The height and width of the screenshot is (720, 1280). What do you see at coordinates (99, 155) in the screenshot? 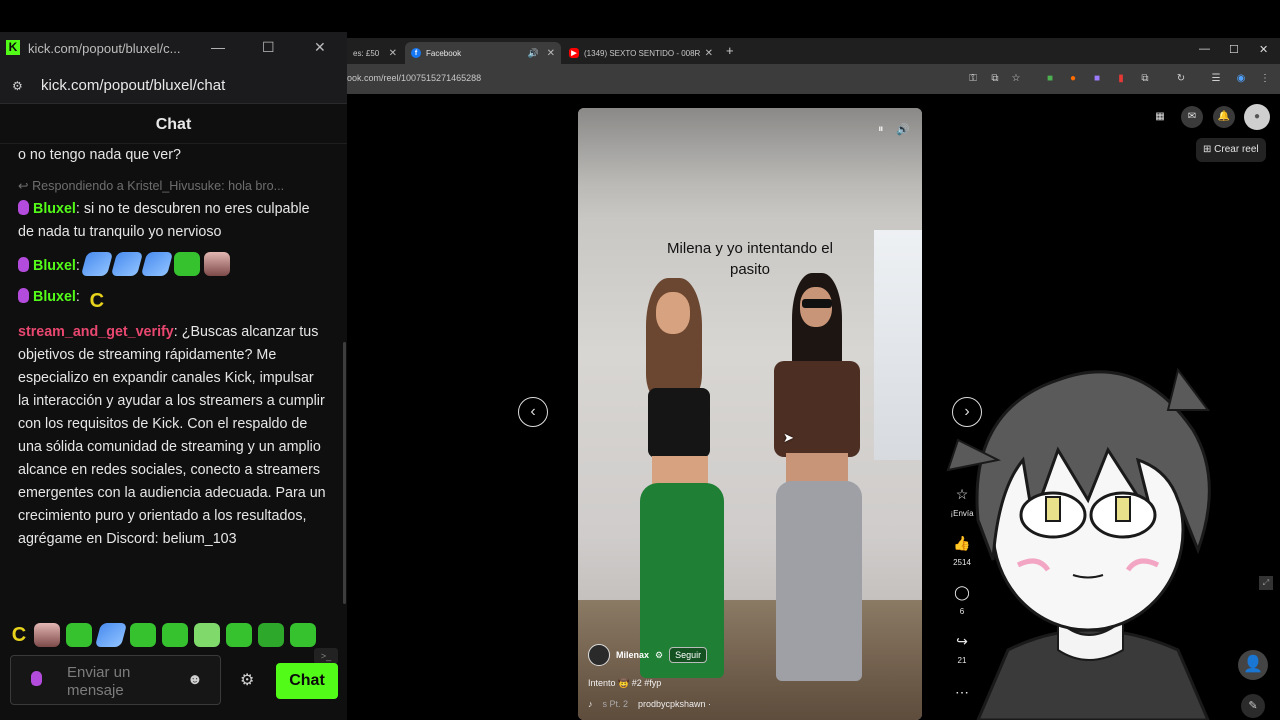
I see `chat-message: o no tengo nada que ver?` at bounding box center [99, 155].